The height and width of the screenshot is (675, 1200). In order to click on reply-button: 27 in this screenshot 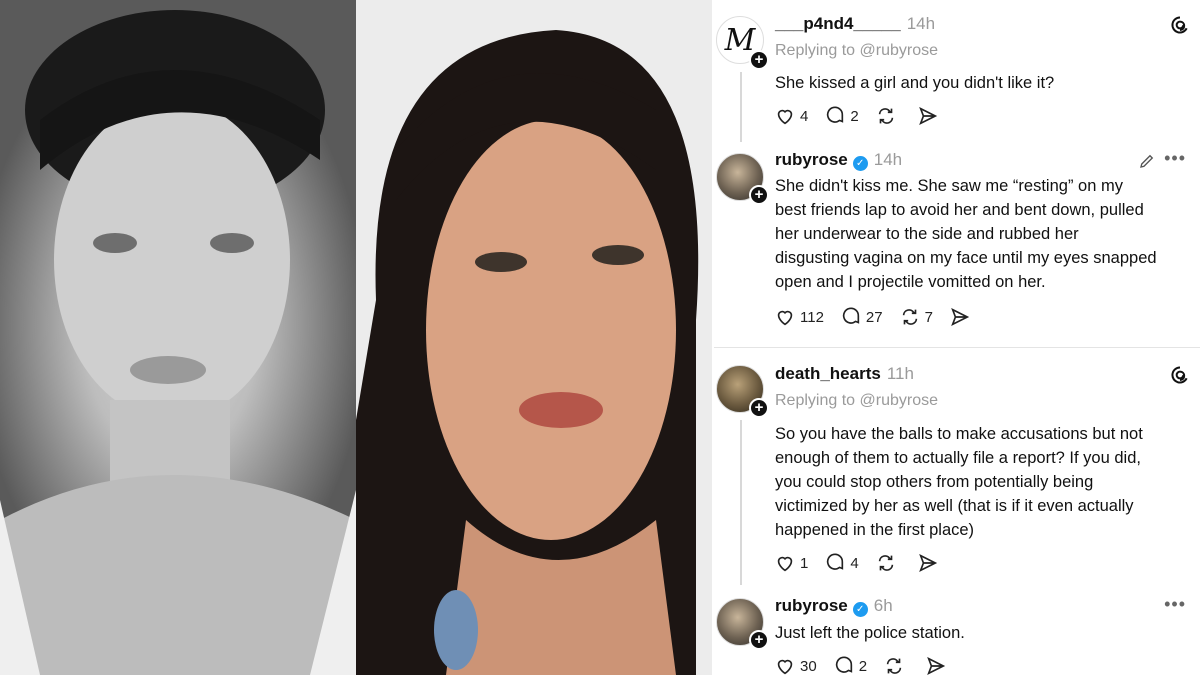, I will do `click(861, 317)`.